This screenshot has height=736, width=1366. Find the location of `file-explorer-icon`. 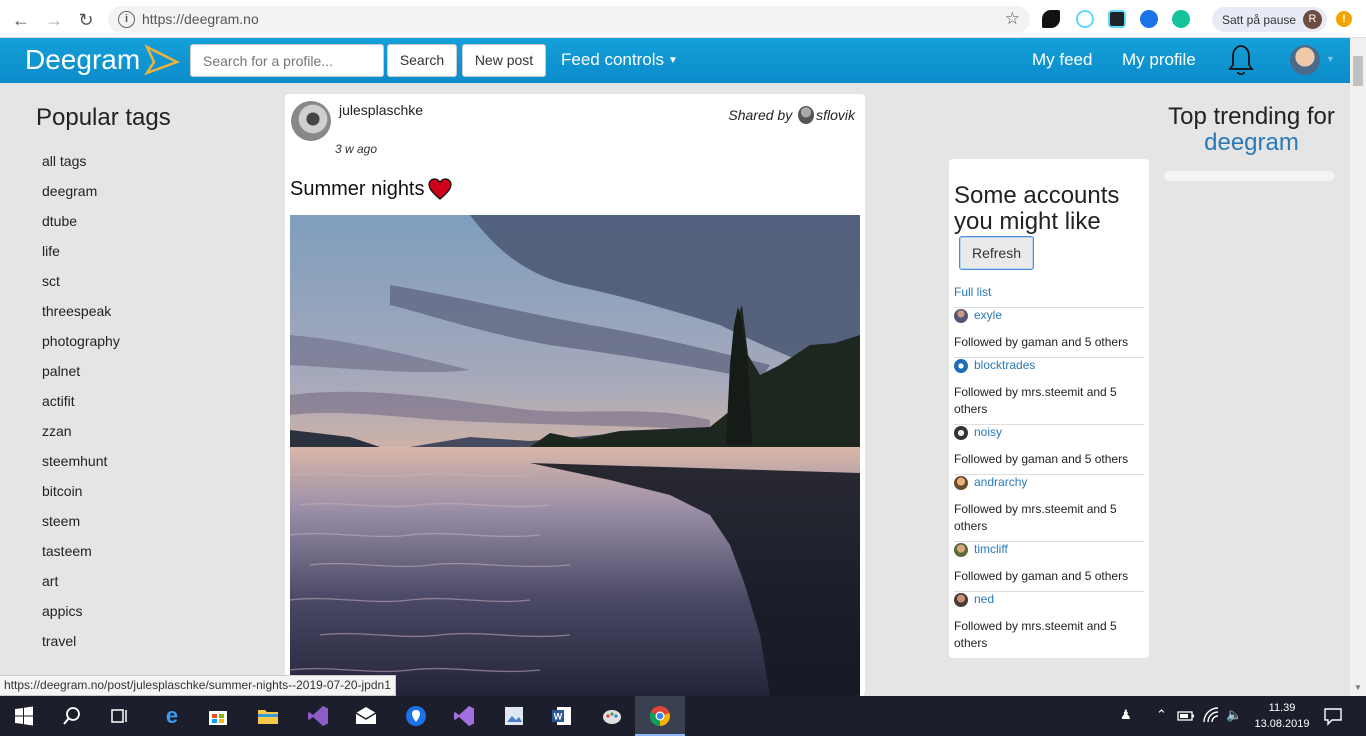

file-explorer-icon is located at coordinates (268, 716).